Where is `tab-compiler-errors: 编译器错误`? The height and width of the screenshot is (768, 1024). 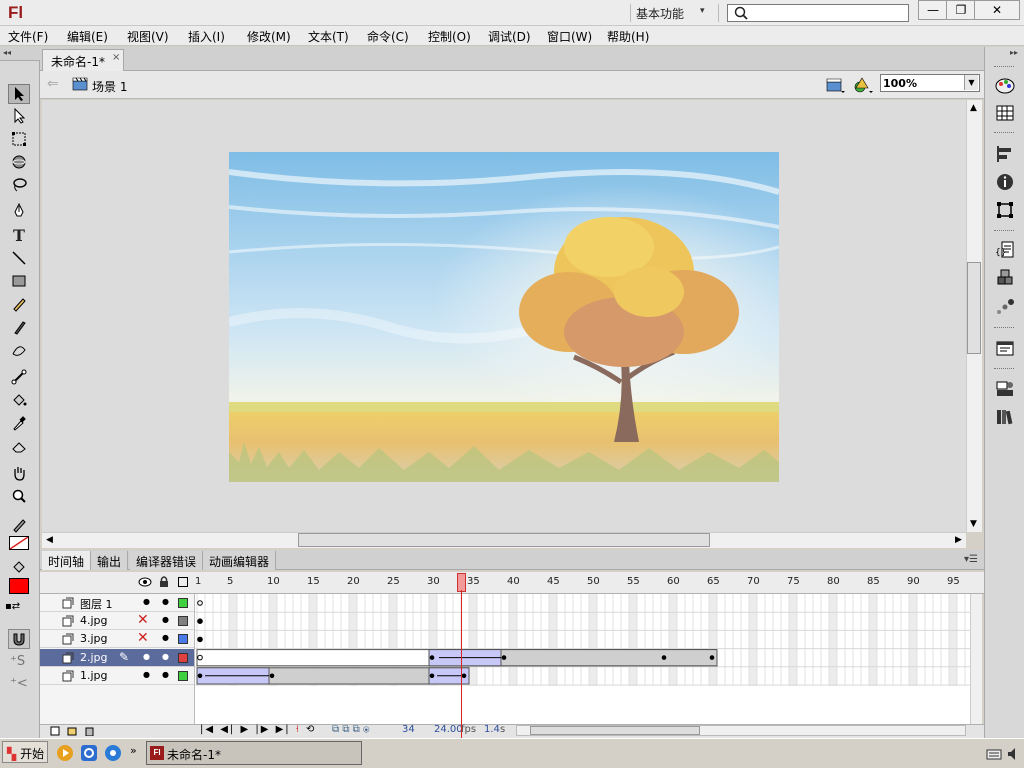 tab-compiler-errors: 编译器错误 is located at coordinates (167, 560).